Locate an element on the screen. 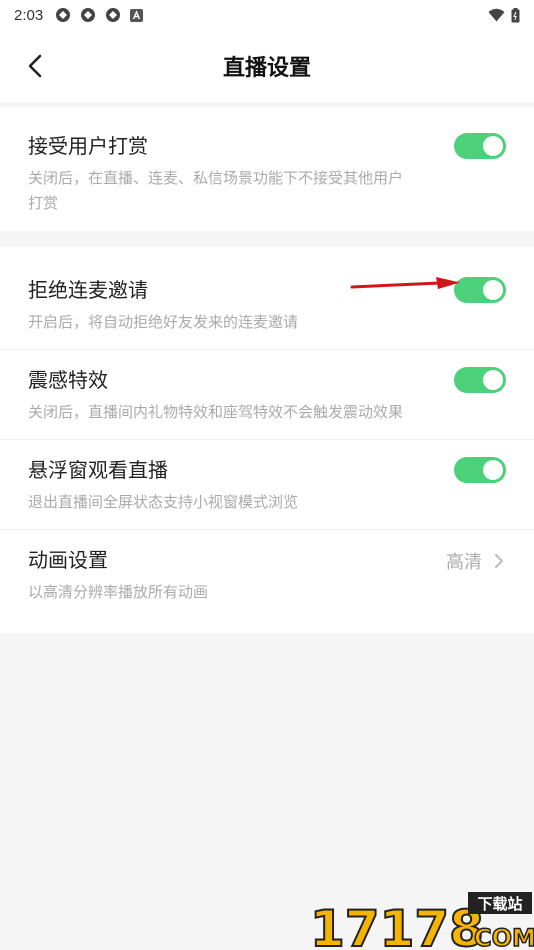 The height and width of the screenshot is (950, 534). chevron-right-icon is located at coordinates (499, 561).